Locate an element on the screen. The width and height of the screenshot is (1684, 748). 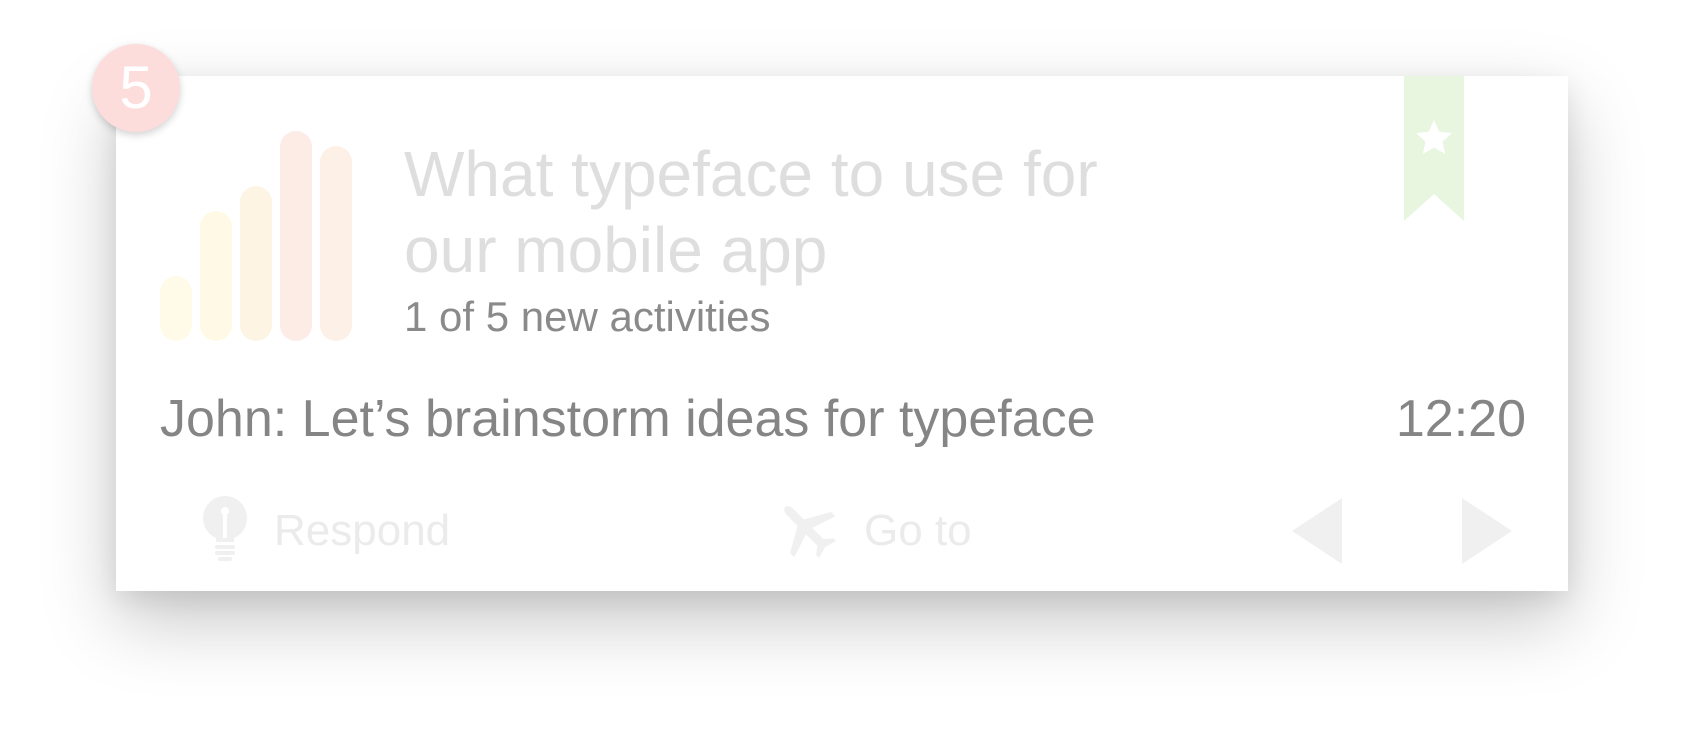
unread-count-badge: 5 is located at coordinates (136, 88).